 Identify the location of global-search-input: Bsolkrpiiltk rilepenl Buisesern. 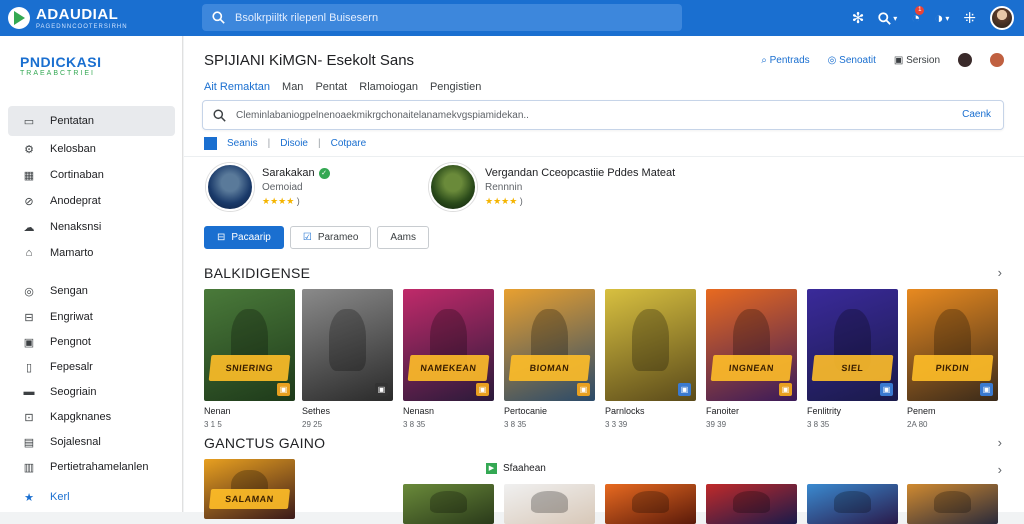
(442, 17).